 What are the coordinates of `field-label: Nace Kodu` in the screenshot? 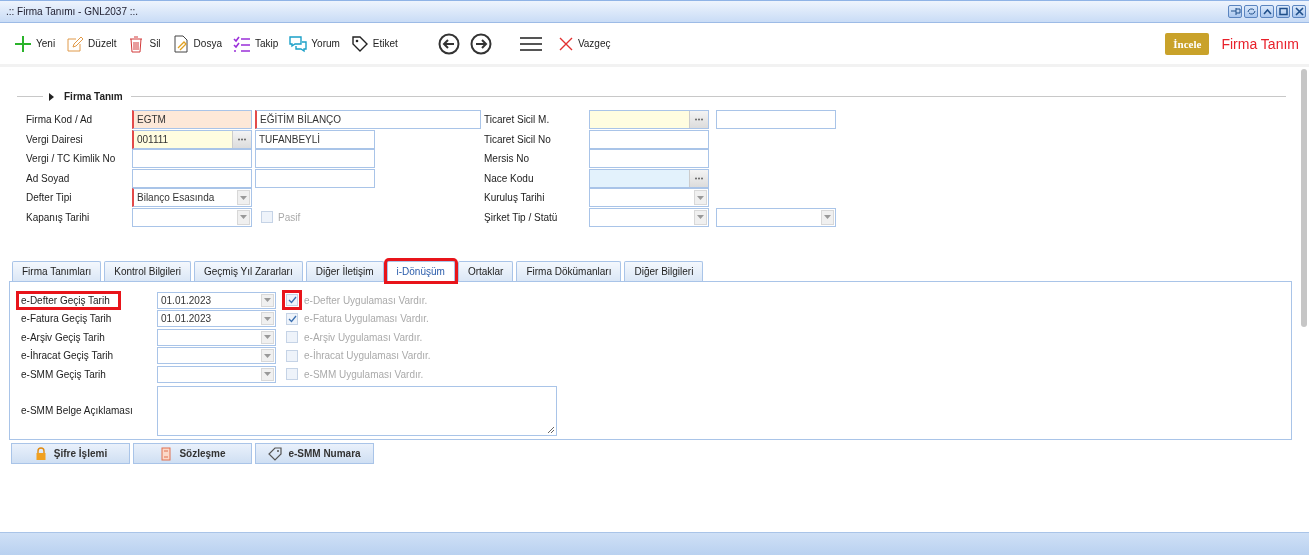 It's located at (509, 178).